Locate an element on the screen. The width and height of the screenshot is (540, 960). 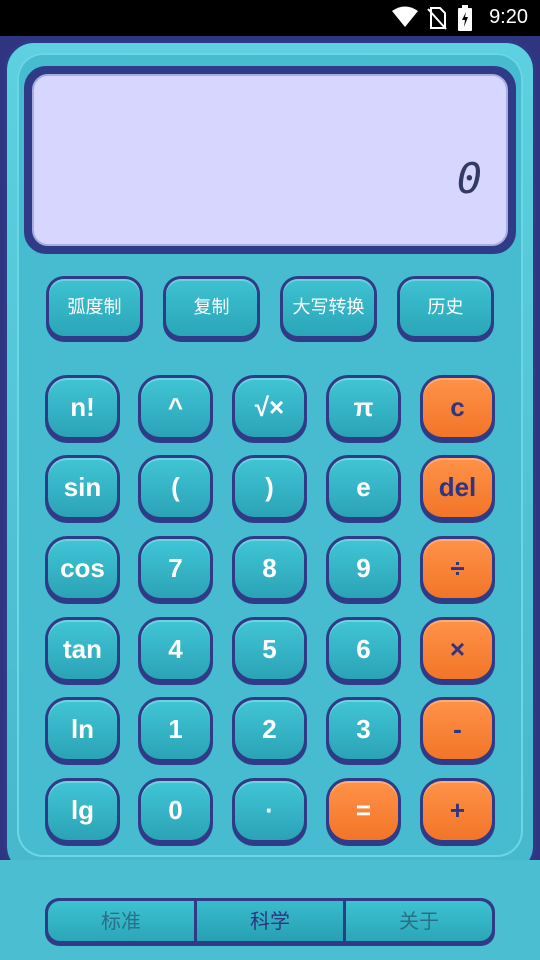
key-label: = is located at coordinates (363, 810).